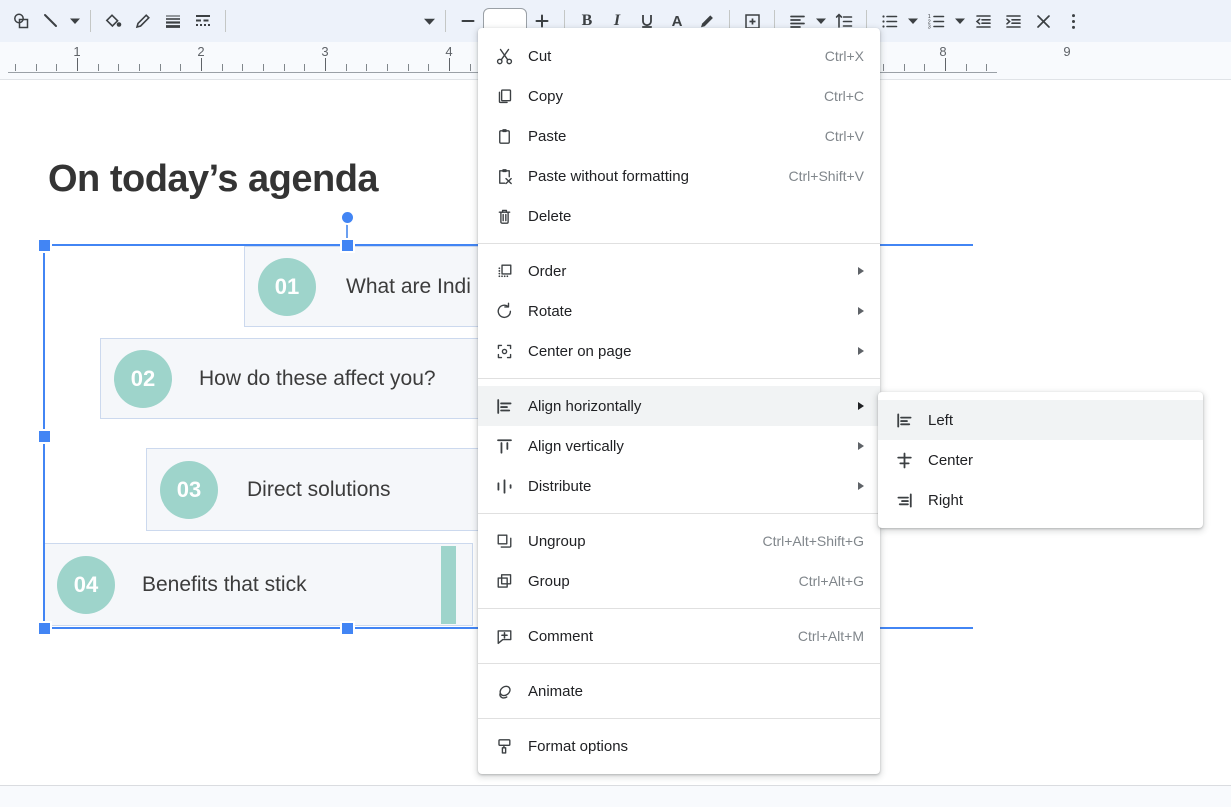  I want to click on menu-item-format-options: Format options, so click(679, 746).